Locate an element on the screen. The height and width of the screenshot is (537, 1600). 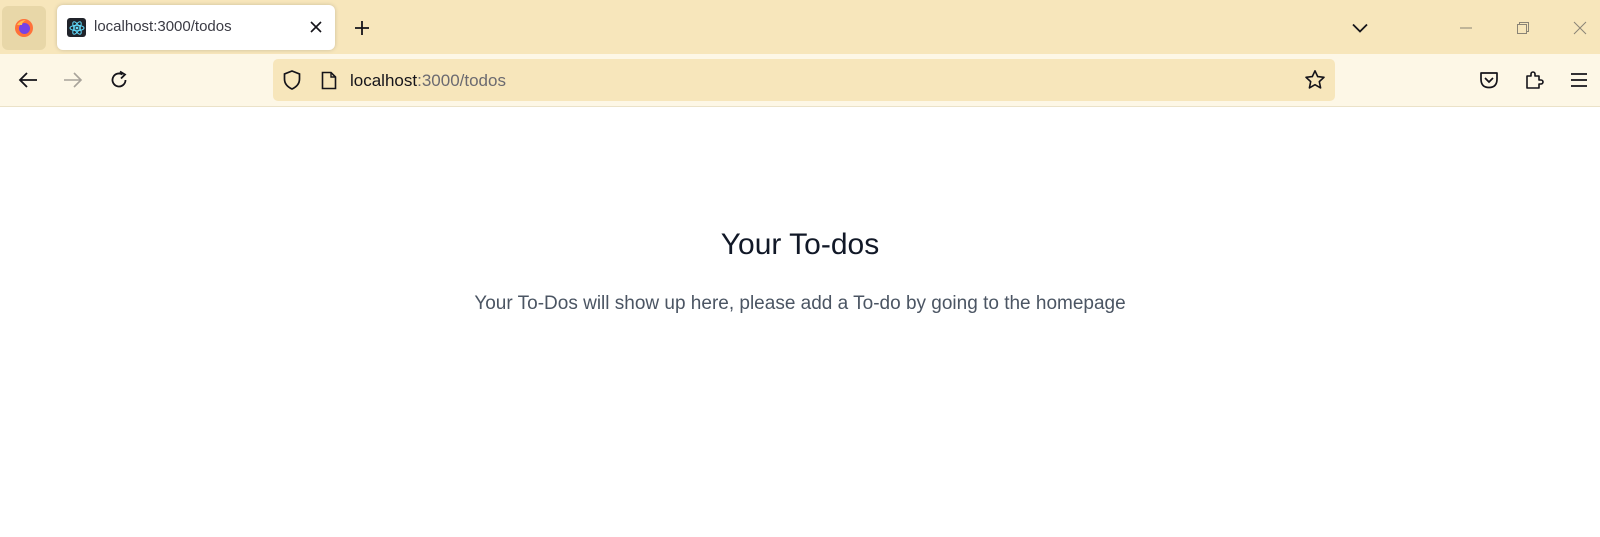
react-icon is located at coordinates (76, 27).